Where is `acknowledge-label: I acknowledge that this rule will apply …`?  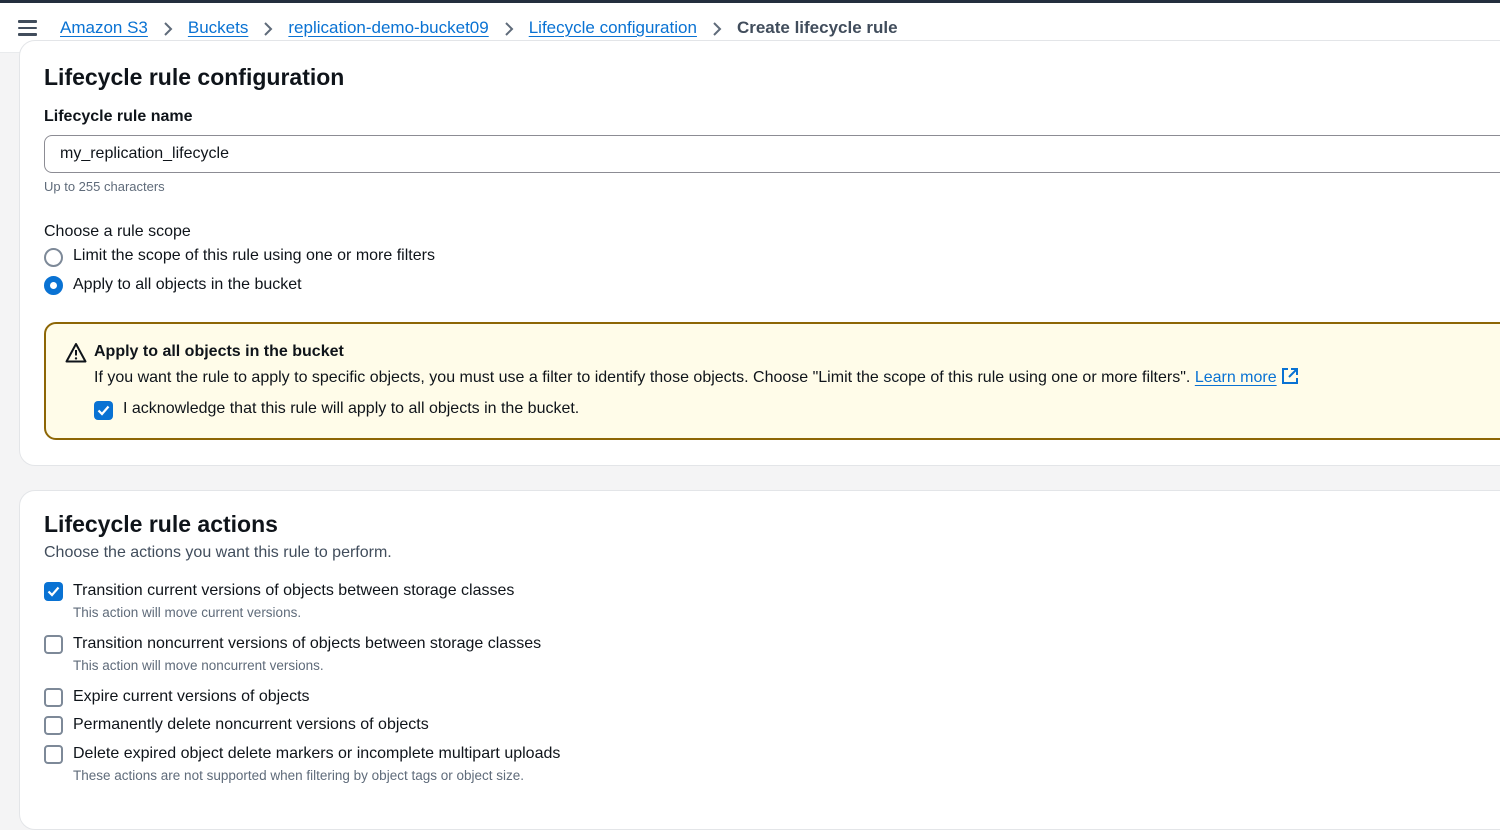
acknowledge-label: I acknowledge that this rule will apply … is located at coordinates (351, 409).